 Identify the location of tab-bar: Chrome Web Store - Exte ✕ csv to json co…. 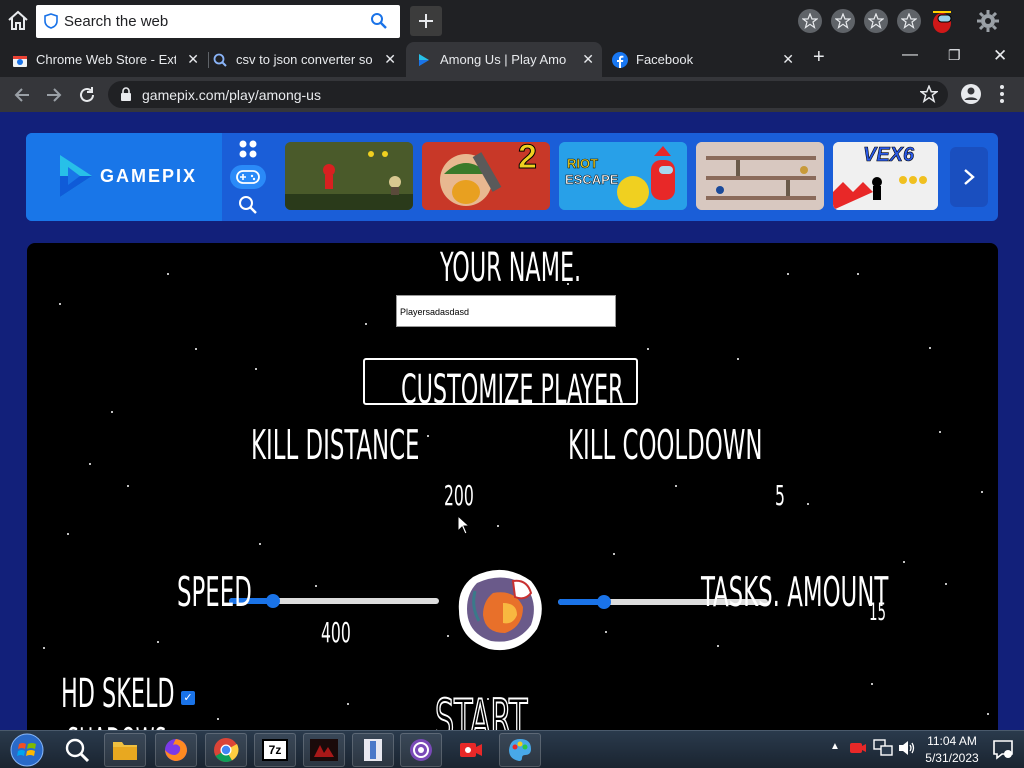
(512, 59).